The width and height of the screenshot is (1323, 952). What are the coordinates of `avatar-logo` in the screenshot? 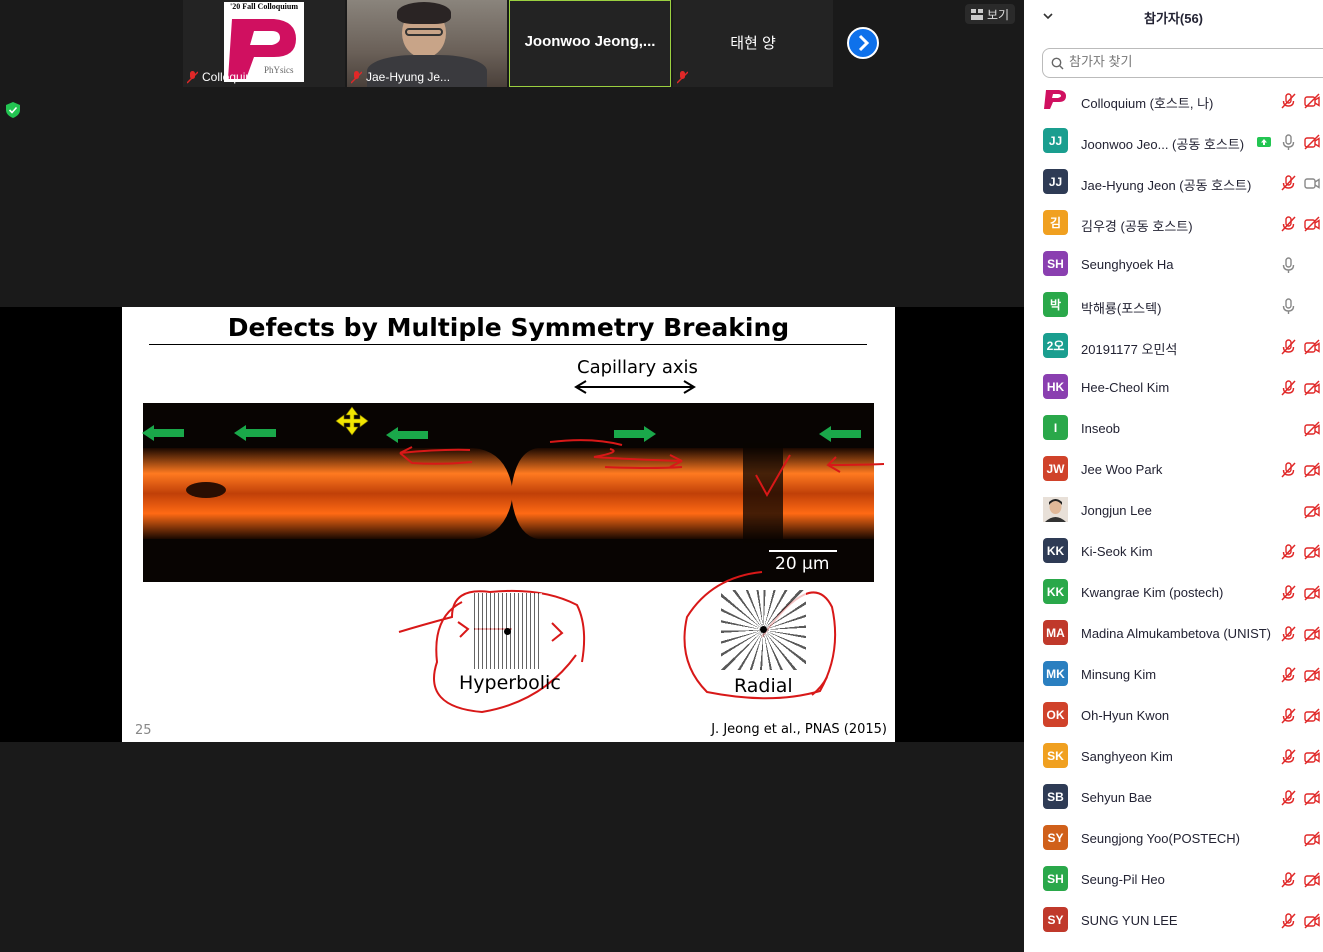 It's located at (1055, 99).